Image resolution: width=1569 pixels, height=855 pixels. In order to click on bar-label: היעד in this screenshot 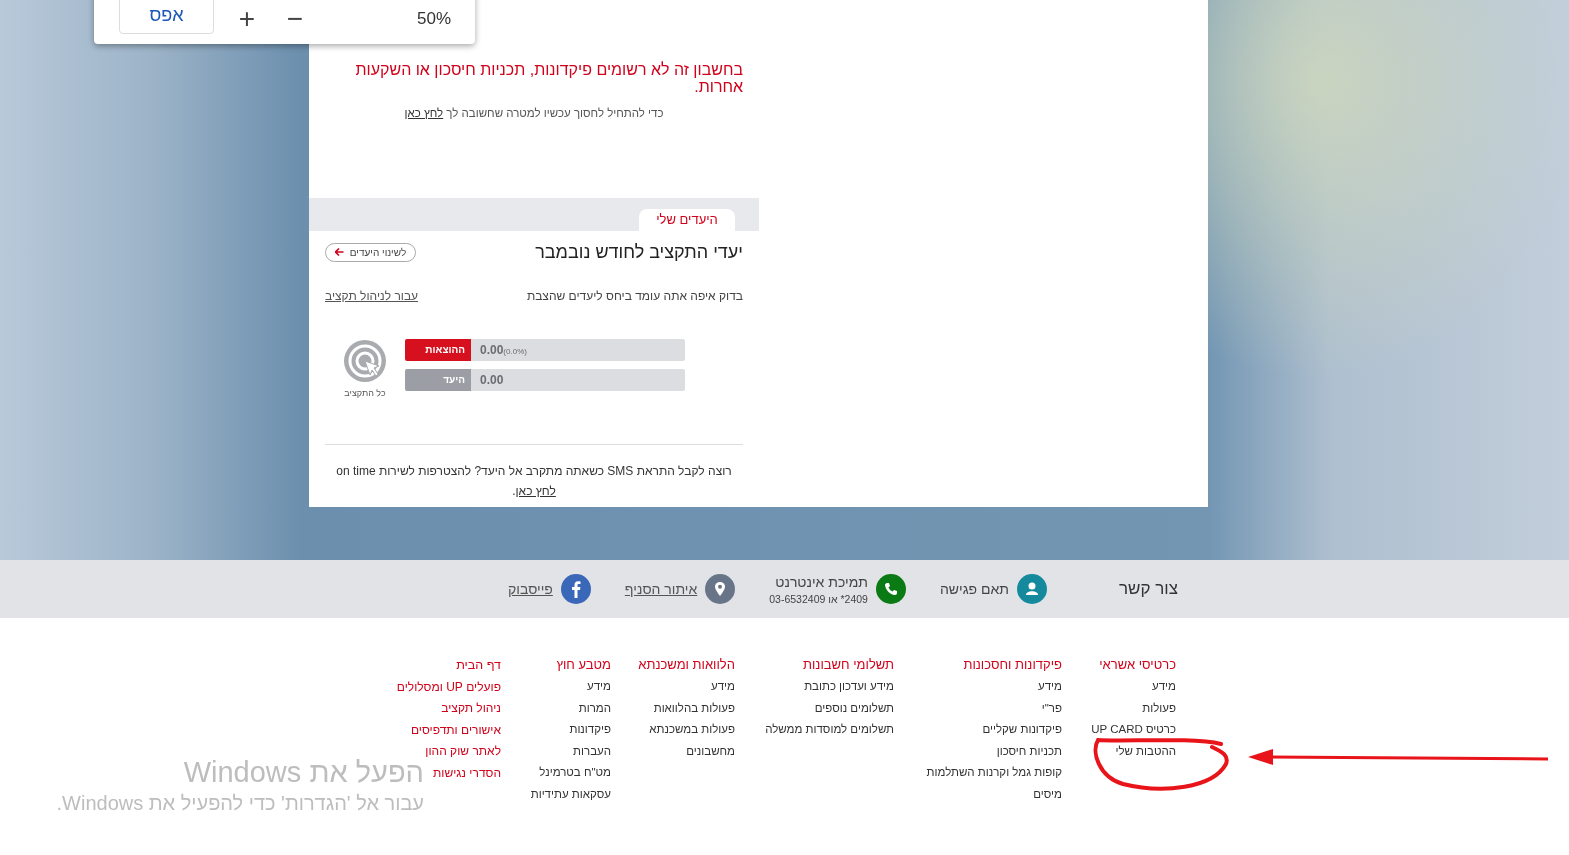, I will do `click(438, 380)`.